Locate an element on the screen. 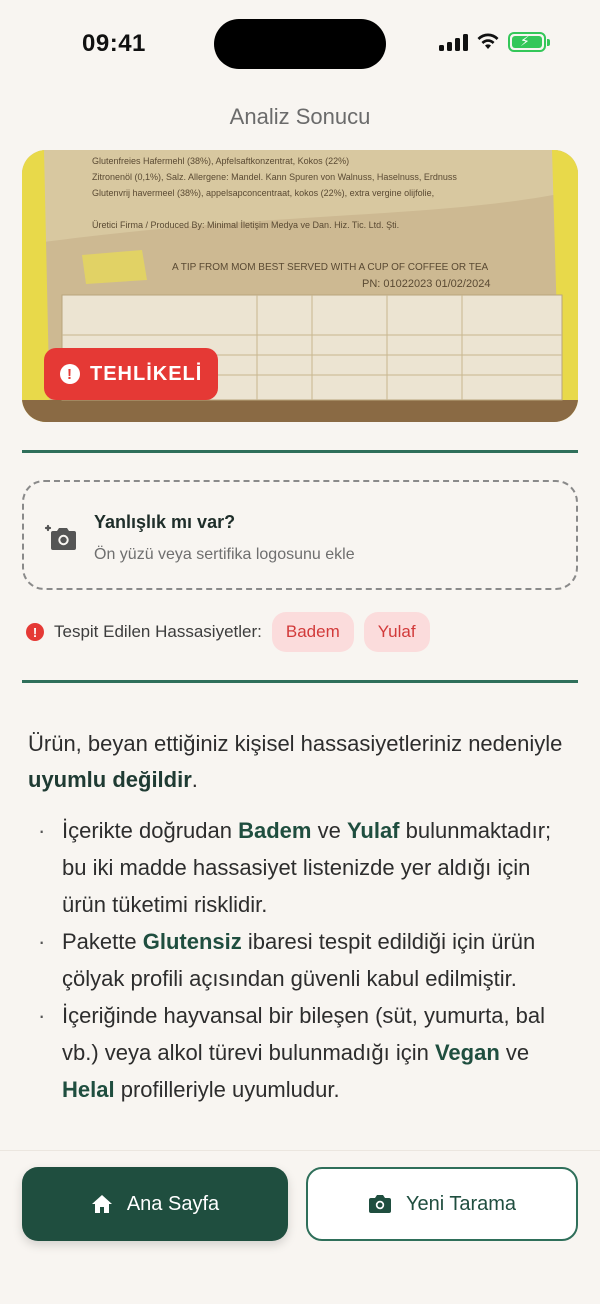 The image size is (600, 1304). battery-icon: ⚡ is located at coordinates (529, 42).